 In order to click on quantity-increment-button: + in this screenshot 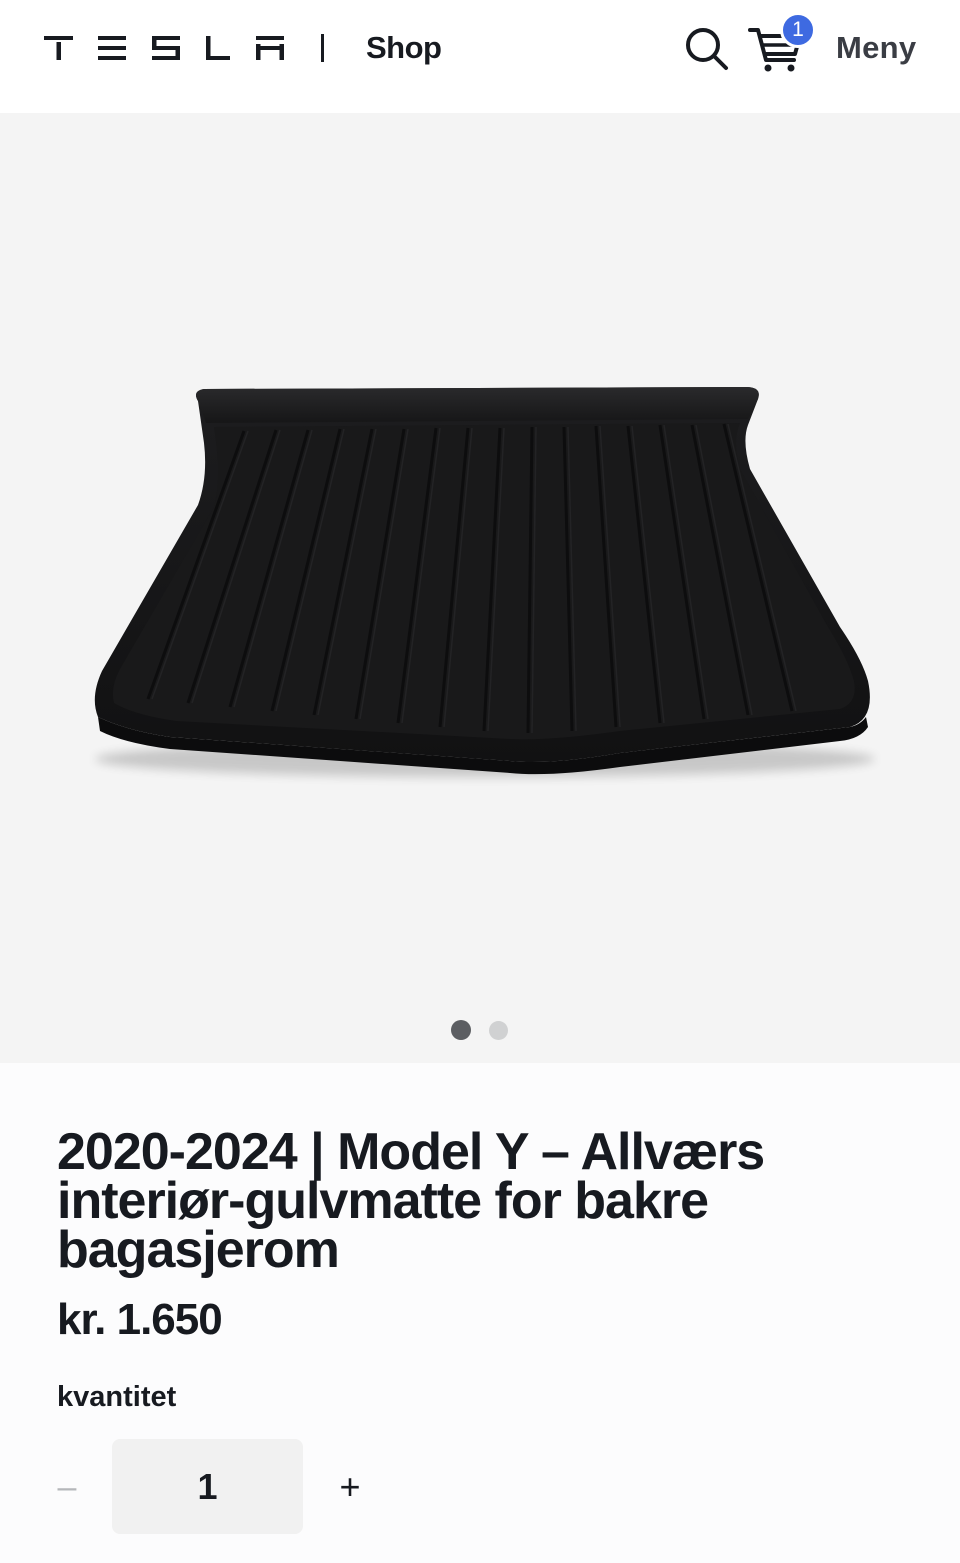, I will do `click(350, 1487)`.